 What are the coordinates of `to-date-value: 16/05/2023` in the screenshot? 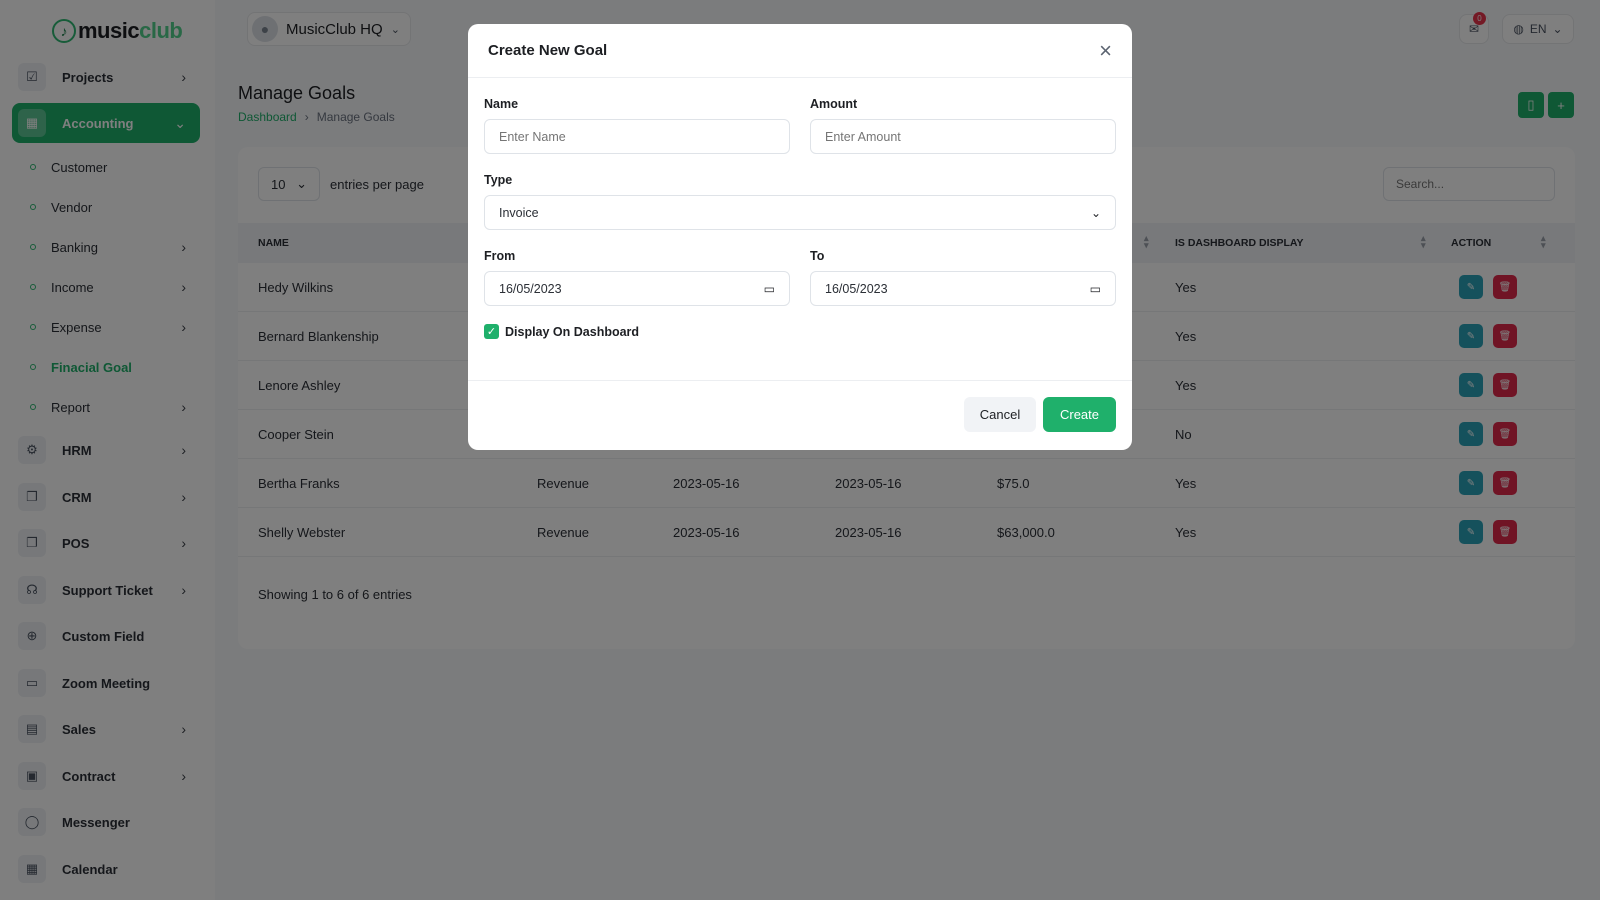 It's located at (856, 288).